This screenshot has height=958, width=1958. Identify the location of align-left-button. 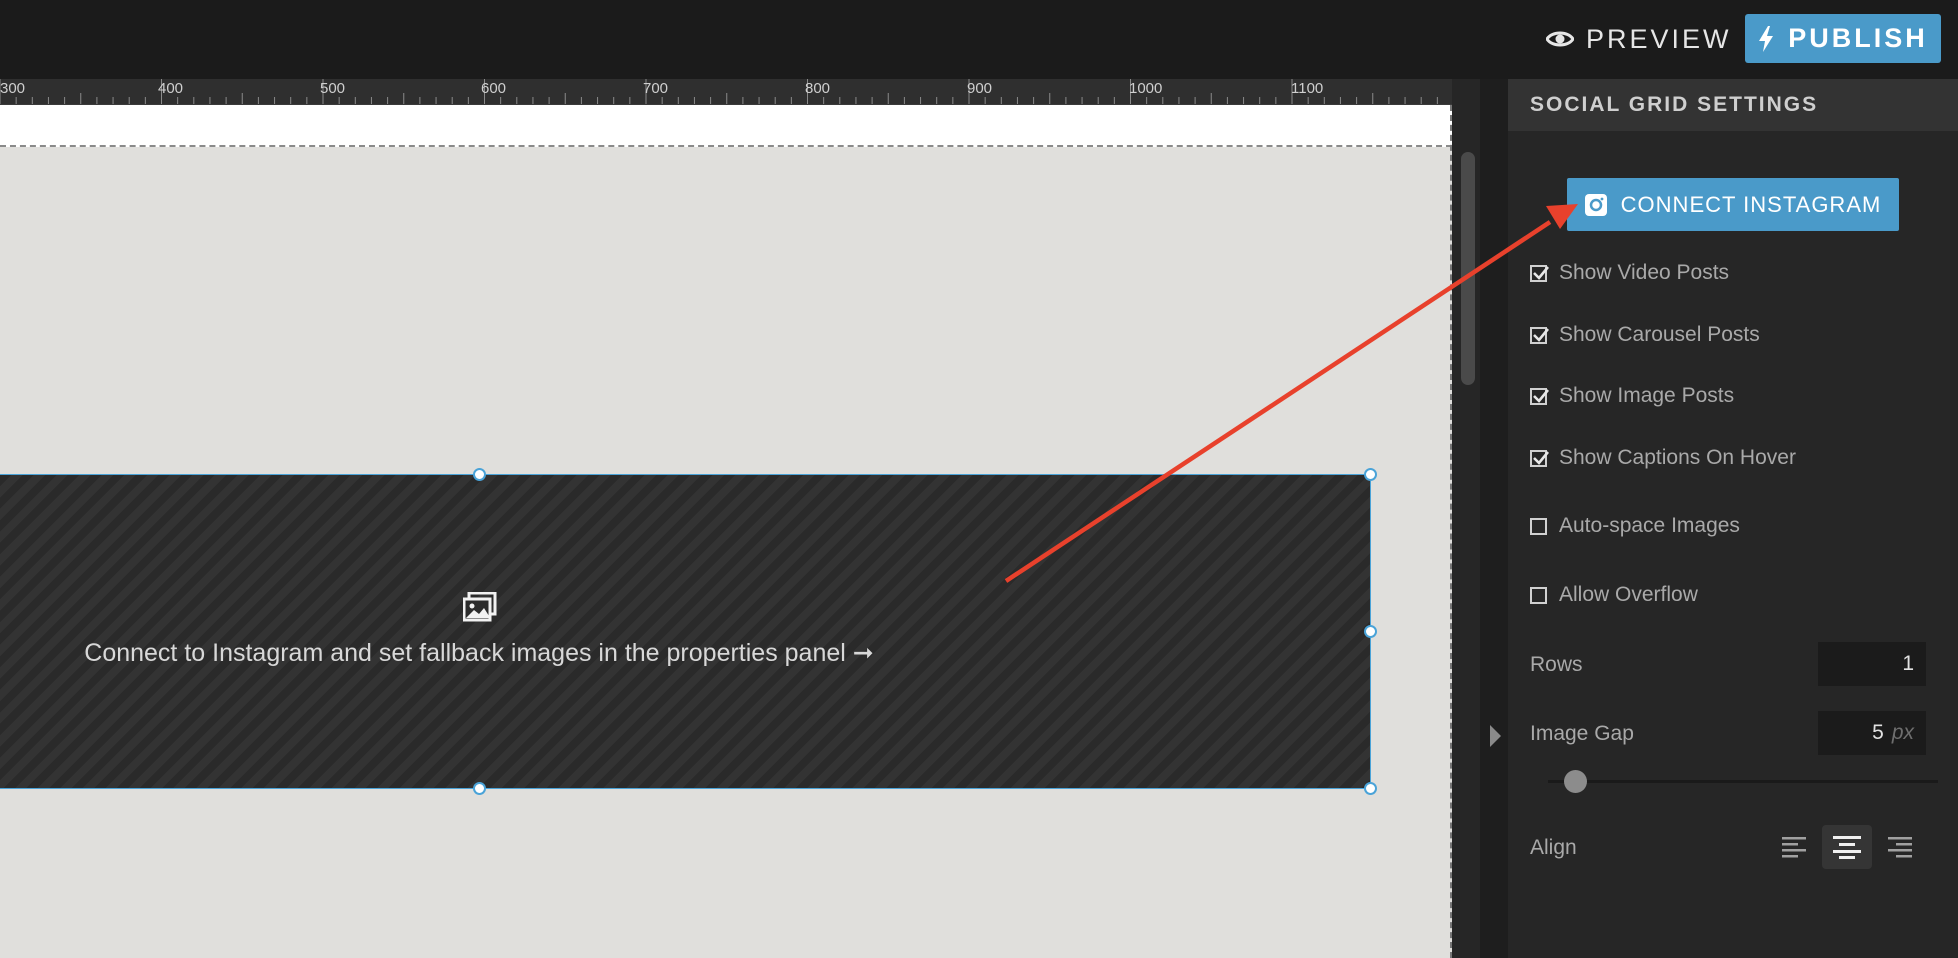
(1795, 847).